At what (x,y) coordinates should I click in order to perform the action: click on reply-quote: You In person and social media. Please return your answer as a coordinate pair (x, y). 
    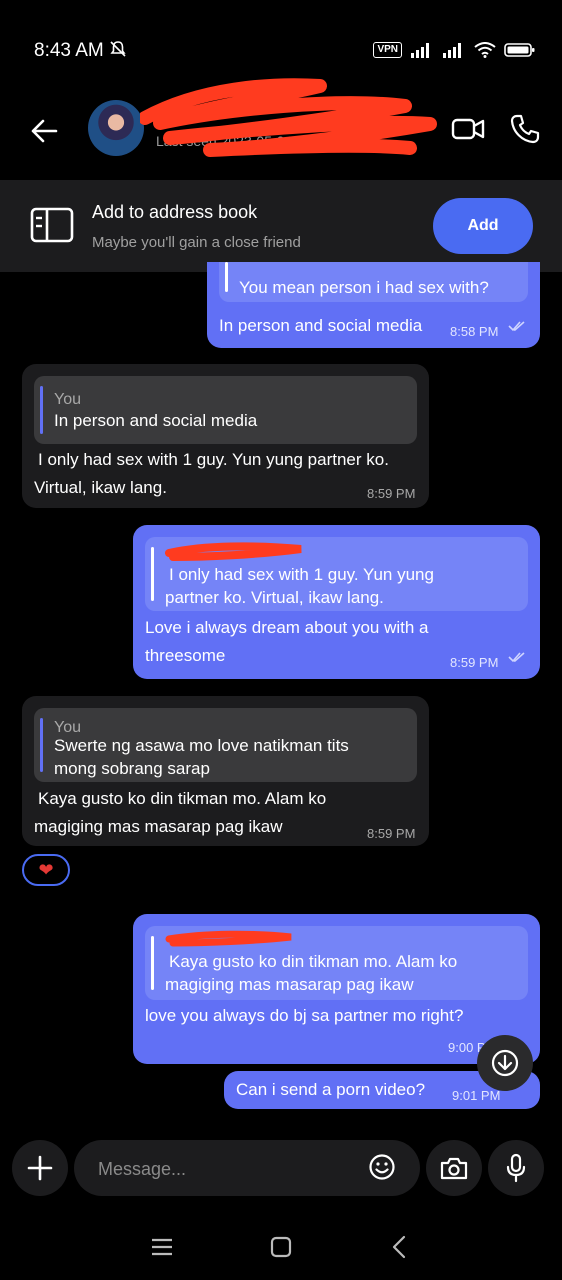
    Looking at the image, I should click on (225, 410).